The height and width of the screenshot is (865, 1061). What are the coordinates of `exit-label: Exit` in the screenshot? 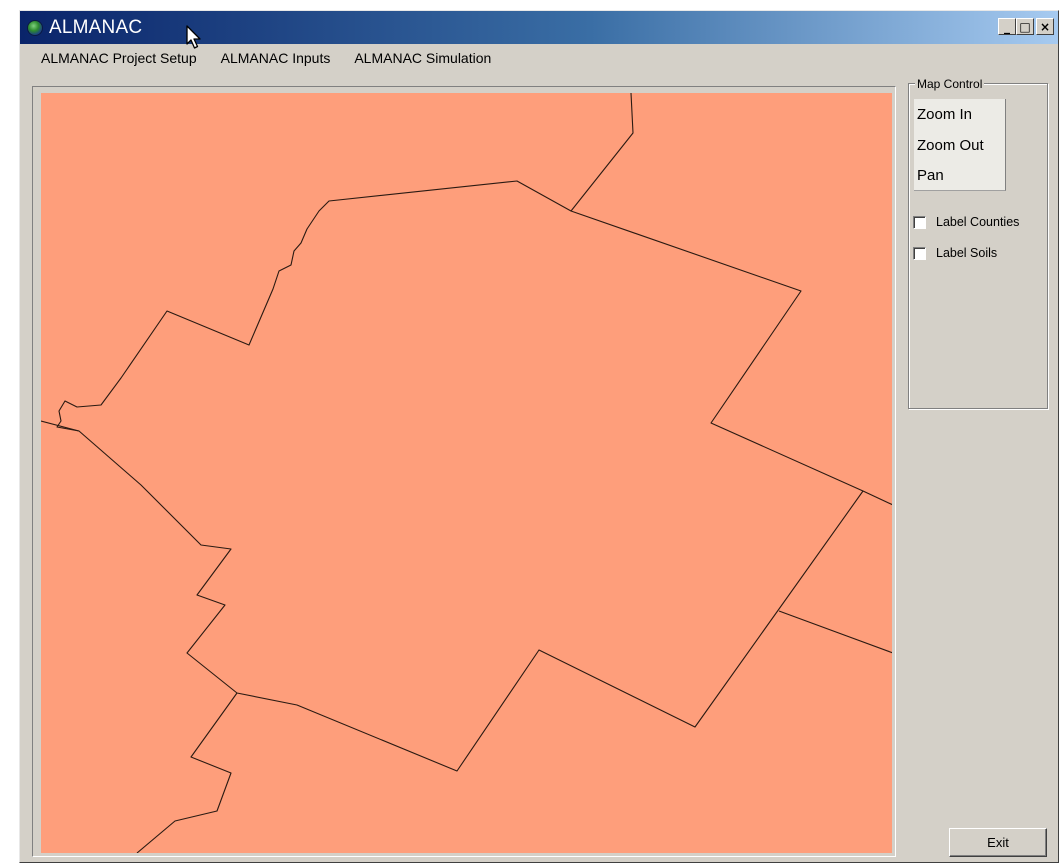 It's located at (998, 842).